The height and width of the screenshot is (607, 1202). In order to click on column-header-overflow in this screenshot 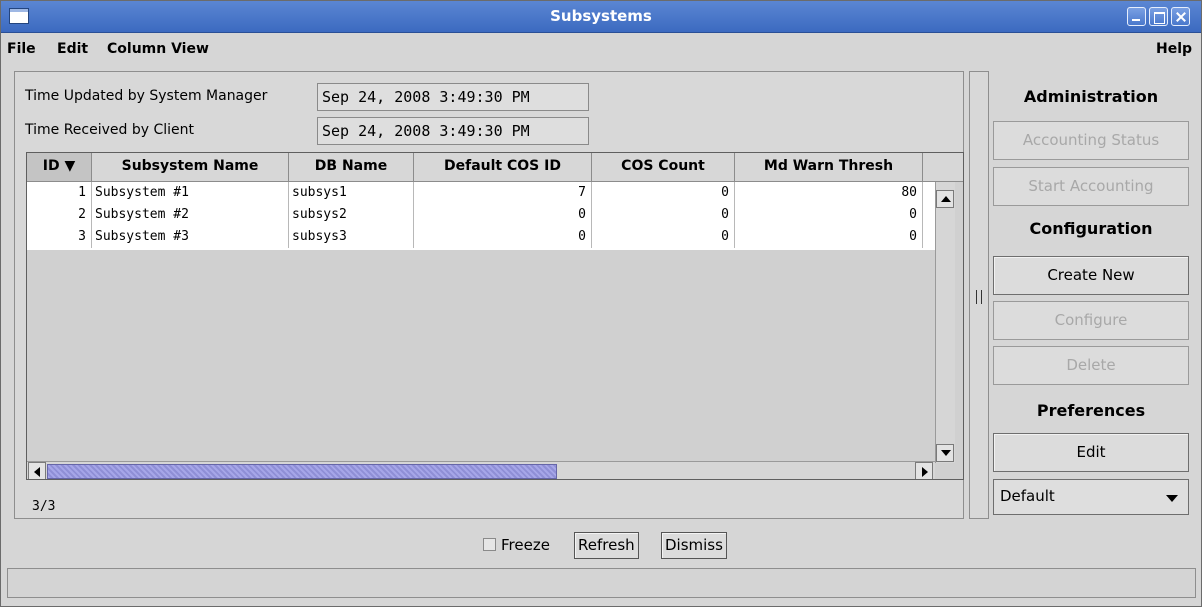, I will do `click(943, 167)`.